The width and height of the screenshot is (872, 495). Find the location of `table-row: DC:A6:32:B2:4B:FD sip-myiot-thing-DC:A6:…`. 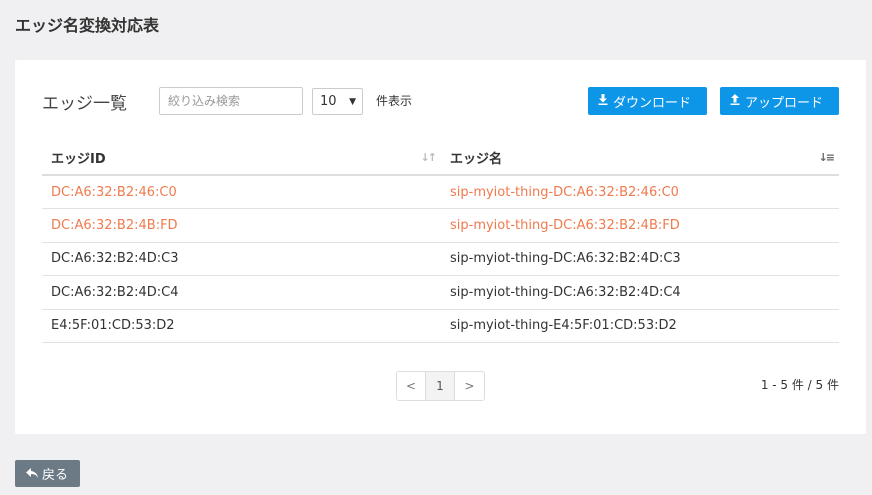

table-row: DC:A6:32:B2:4B:FD sip-myiot-thing-DC:A6:… is located at coordinates (440, 225).